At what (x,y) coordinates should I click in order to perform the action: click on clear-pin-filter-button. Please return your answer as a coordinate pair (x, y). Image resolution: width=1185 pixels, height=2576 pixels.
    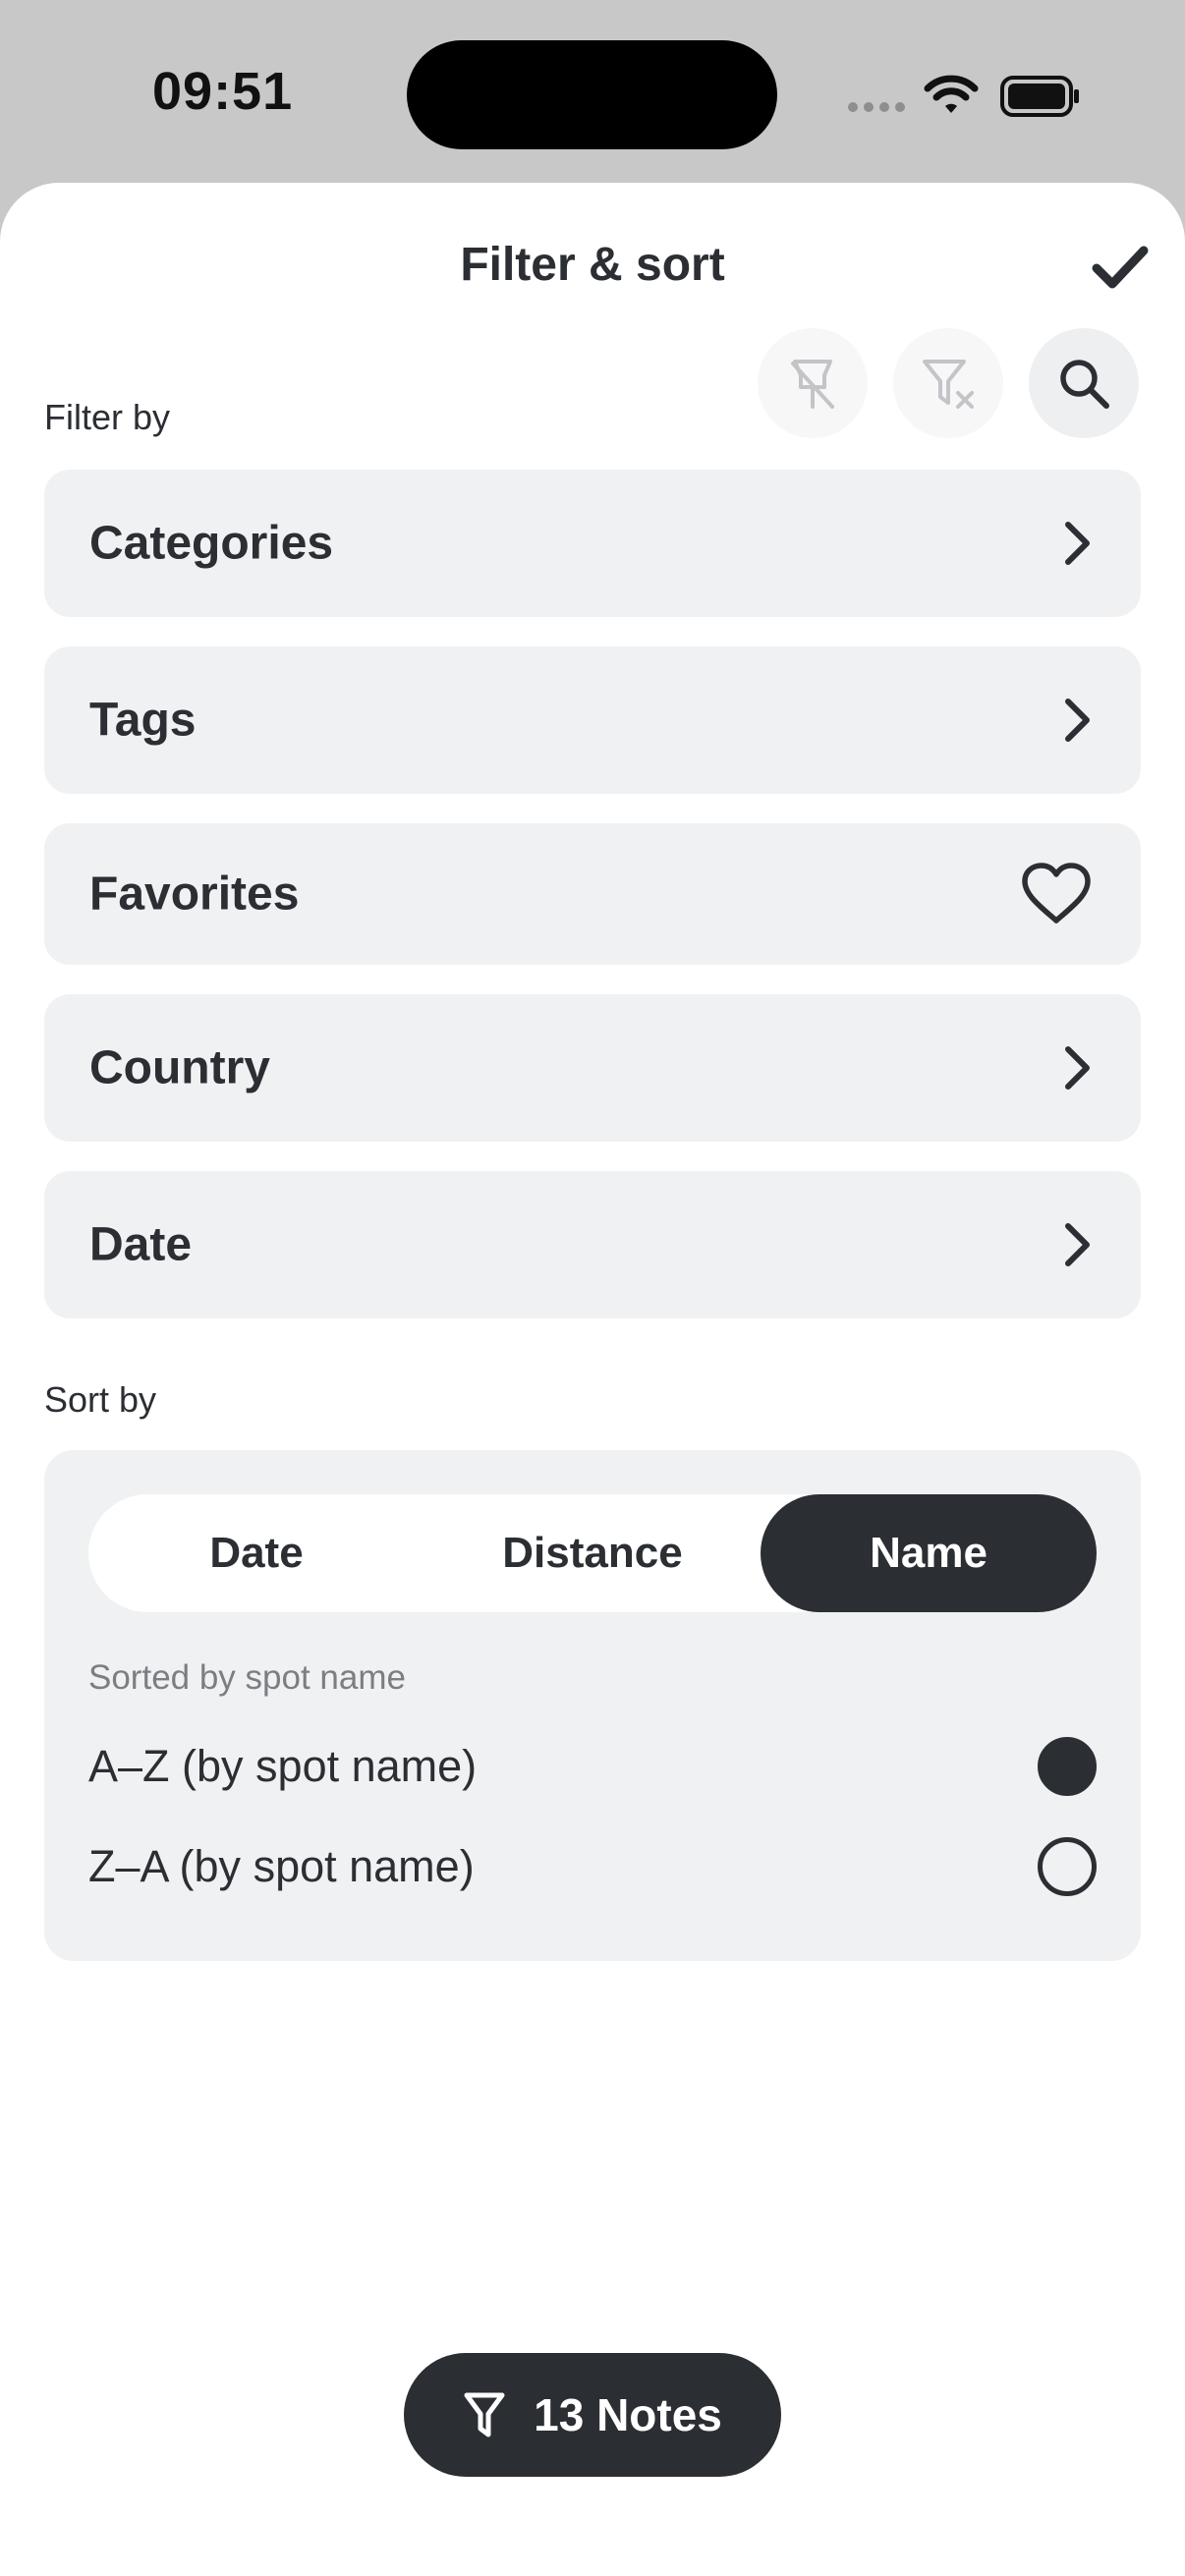
    Looking at the image, I should click on (813, 383).